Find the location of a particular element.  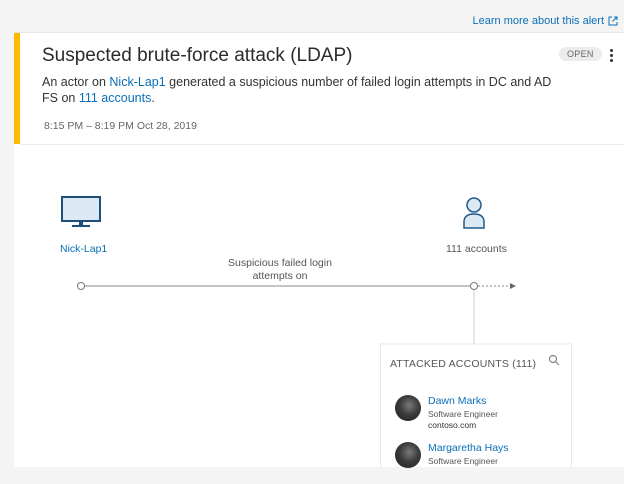

search-icon is located at coordinates (554, 360).